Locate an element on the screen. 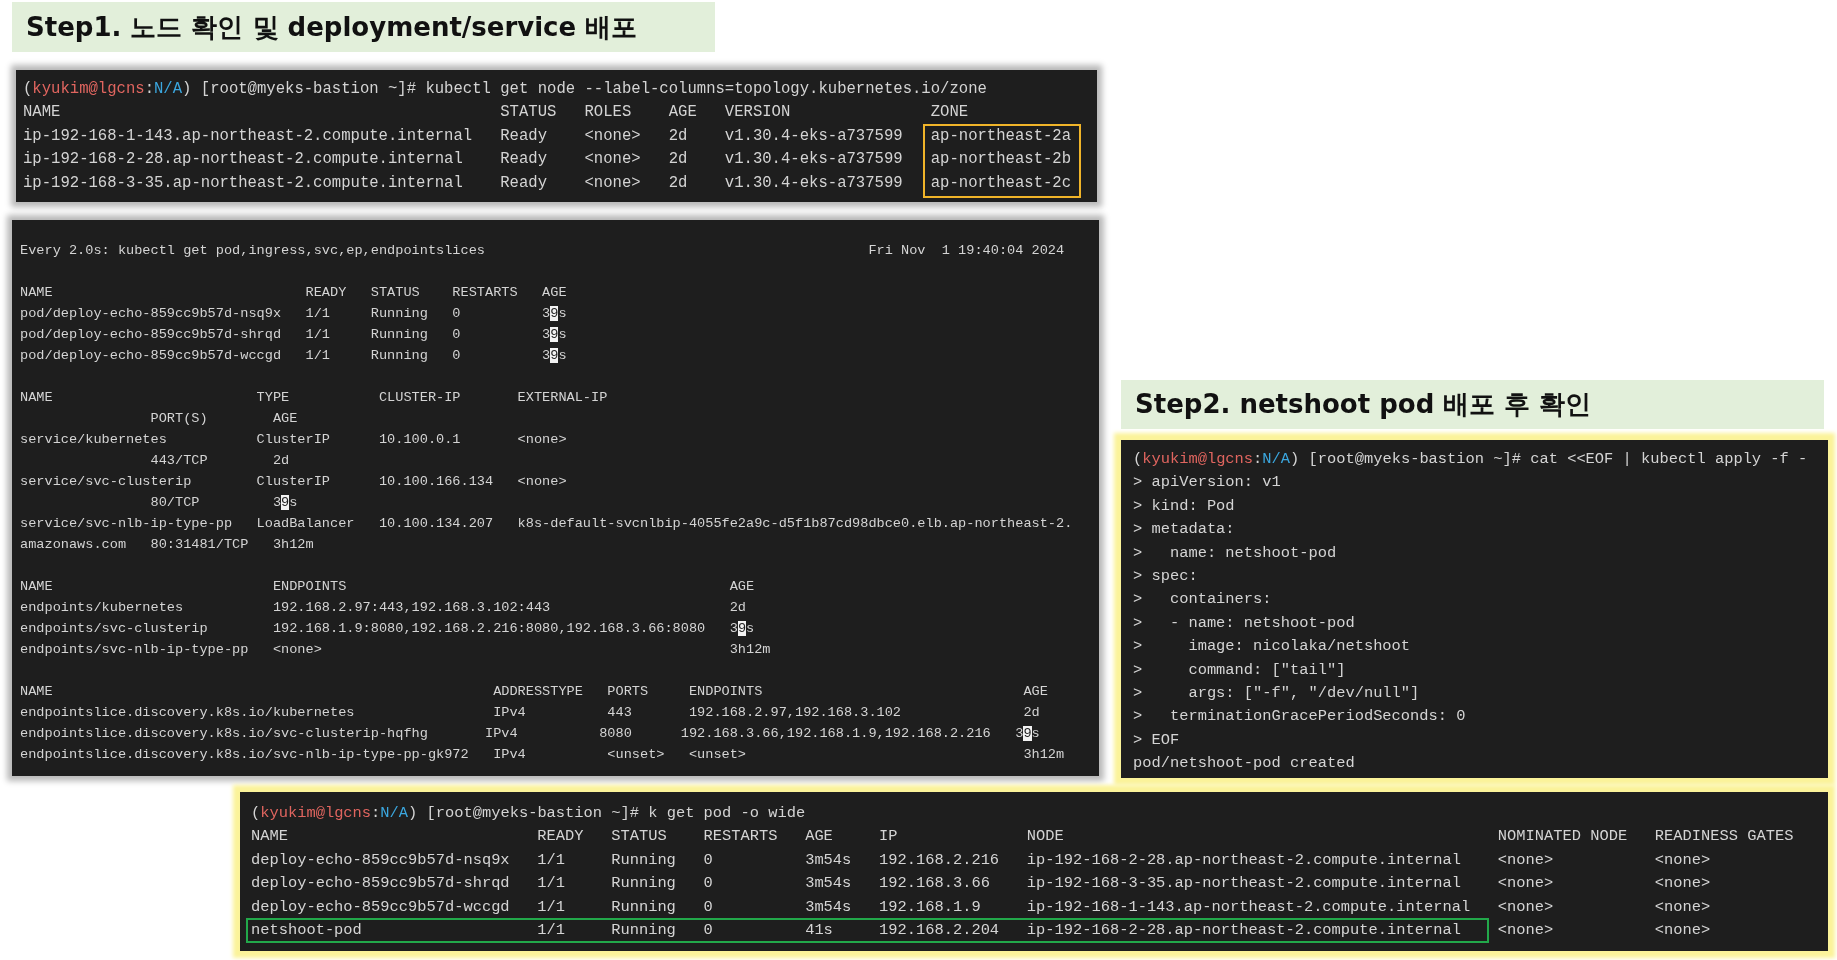  output-line: > args: ["-f", "/dev/null"] is located at coordinates (1276, 693).